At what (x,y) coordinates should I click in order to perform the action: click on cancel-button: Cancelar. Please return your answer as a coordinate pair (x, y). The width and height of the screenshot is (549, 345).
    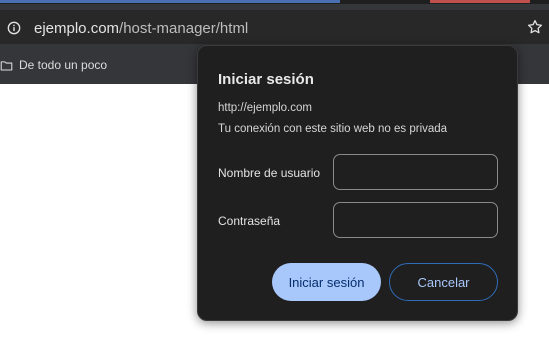
    Looking at the image, I should click on (443, 282).